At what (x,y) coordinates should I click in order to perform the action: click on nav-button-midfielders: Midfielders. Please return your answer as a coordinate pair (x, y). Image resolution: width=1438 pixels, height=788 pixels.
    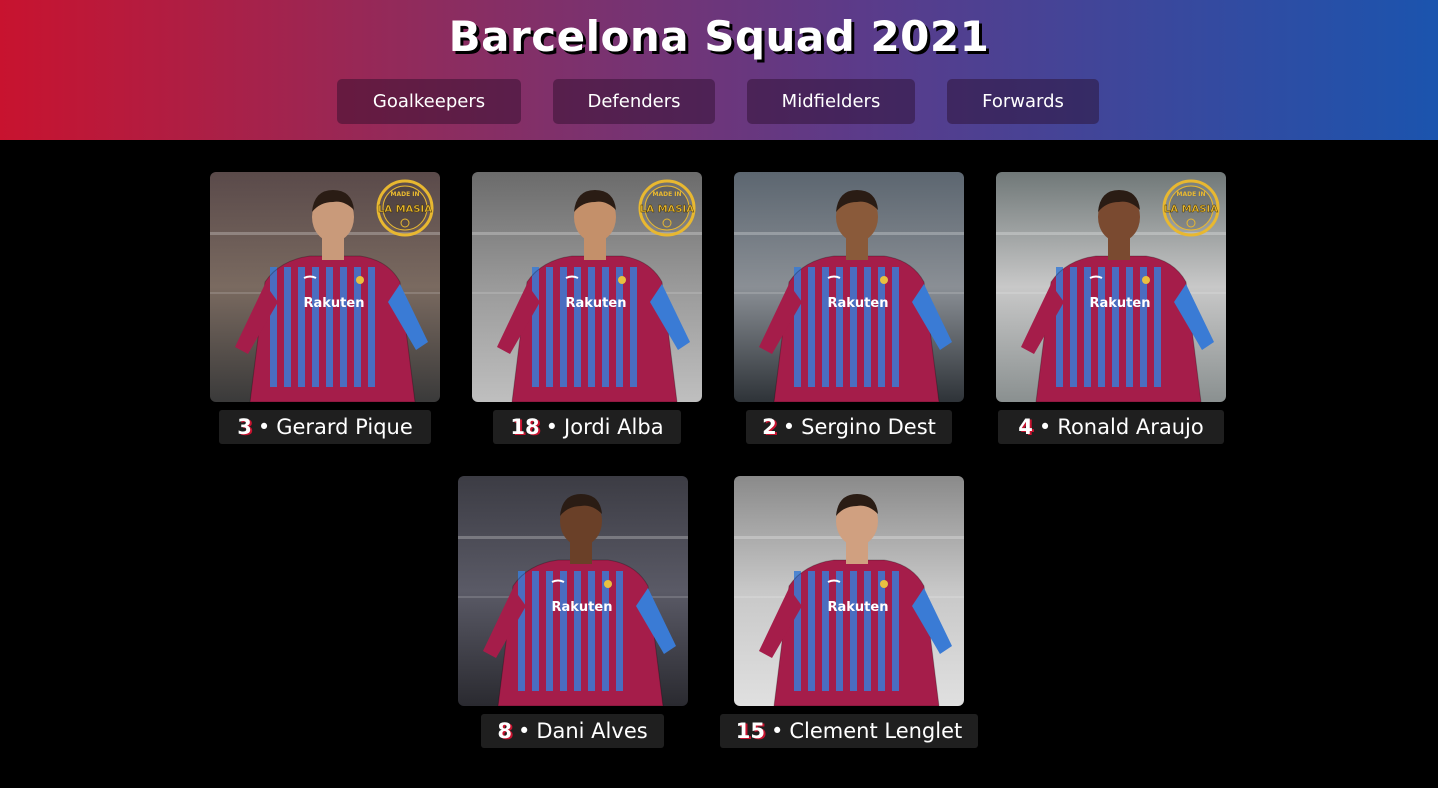
    Looking at the image, I should click on (831, 101).